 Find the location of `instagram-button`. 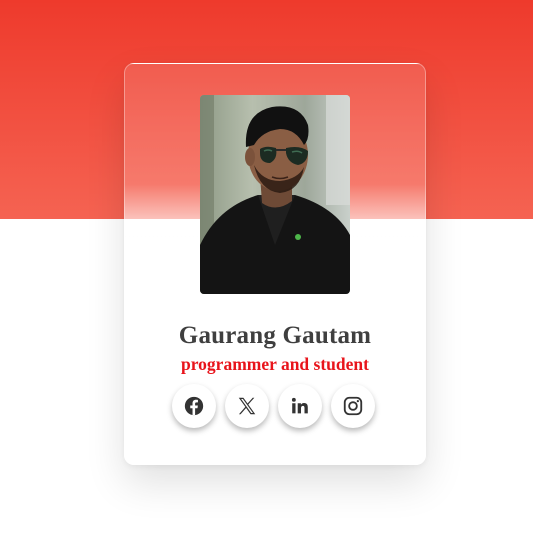

instagram-button is located at coordinates (353, 406).